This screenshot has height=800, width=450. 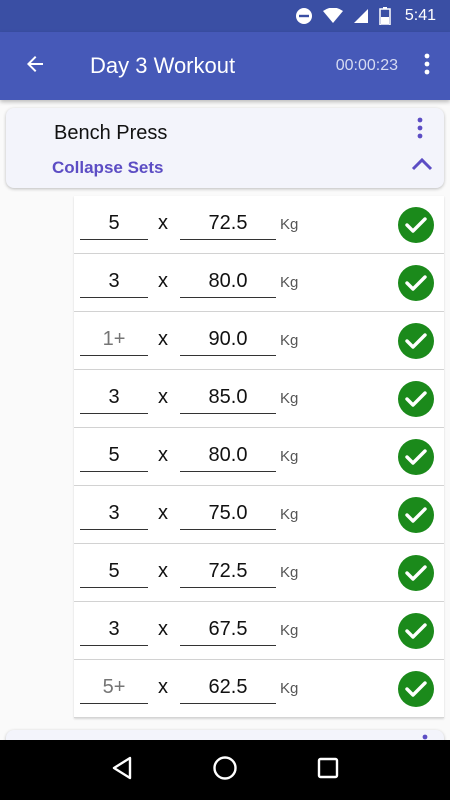 I want to click on chevron-up-icon, so click(x=422, y=166).